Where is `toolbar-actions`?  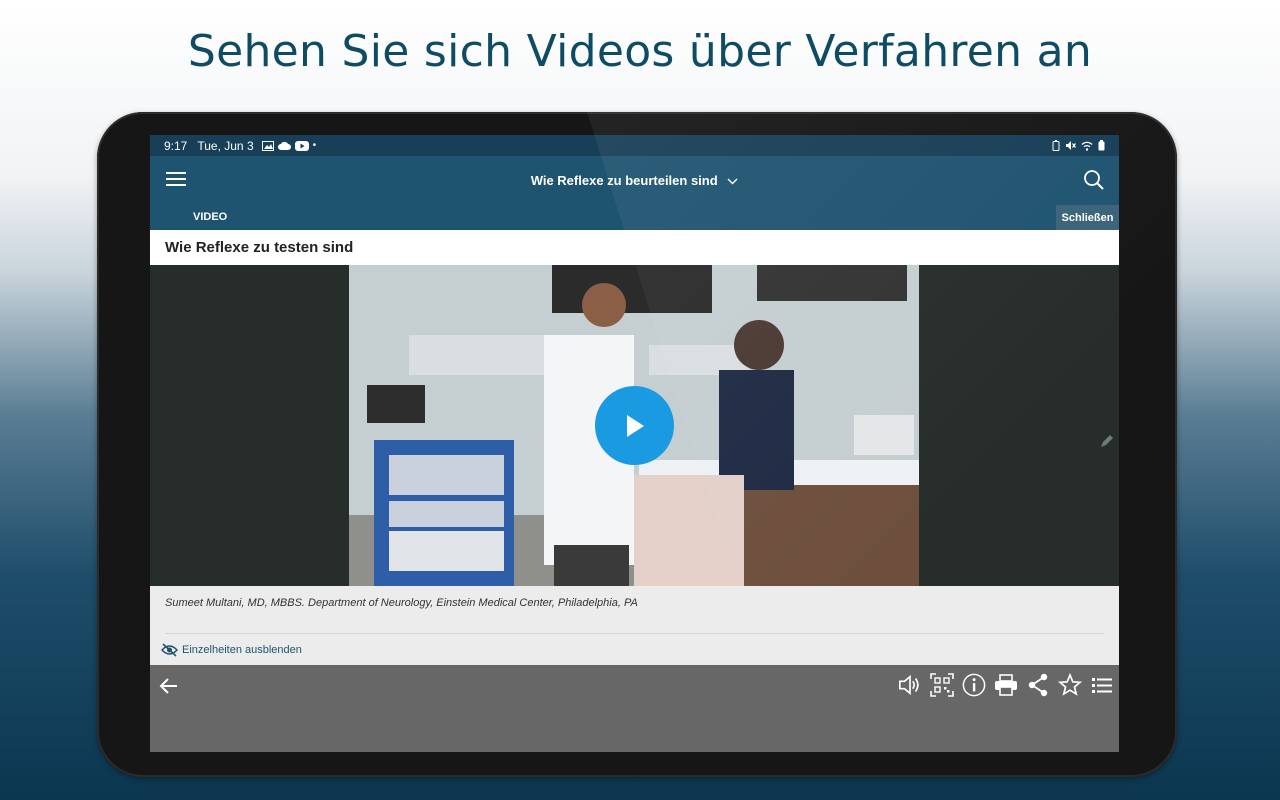 toolbar-actions is located at coordinates (1006, 685).